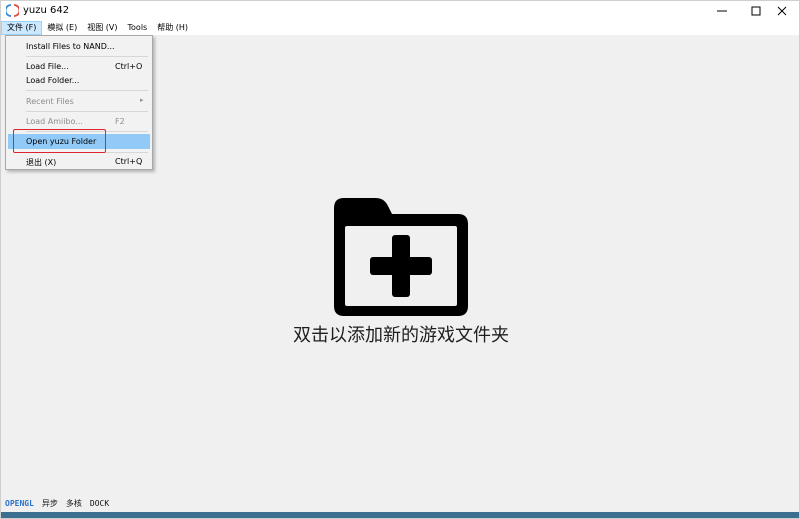 This screenshot has width=800, height=519. What do you see at coordinates (102, 28) in the screenshot?
I see `menu-view: 视图 (V)` at bounding box center [102, 28].